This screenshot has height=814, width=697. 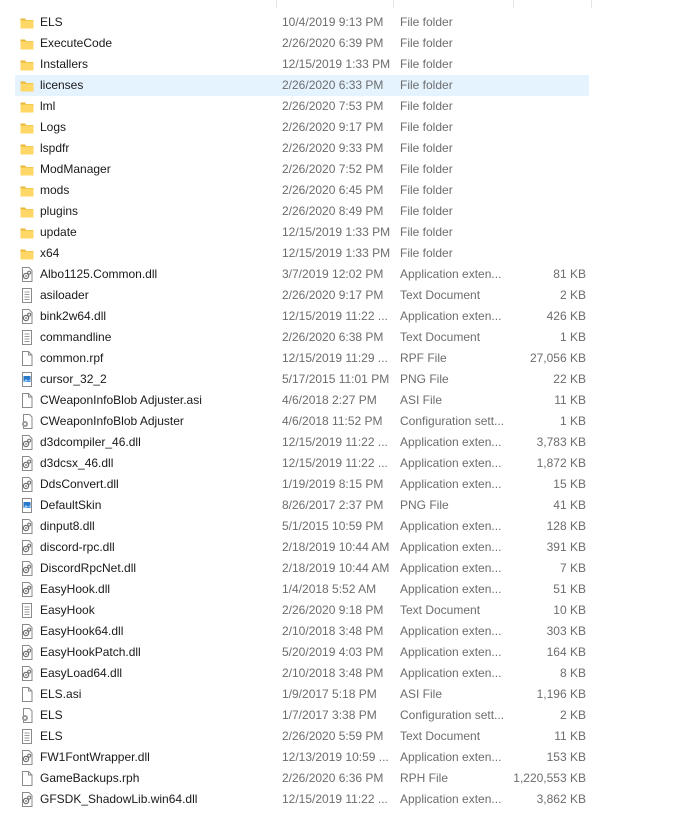 What do you see at coordinates (333, 337) in the screenshot?
I see `file-date-modified: 2/26/2020 6:38 PM` at bounding box center [333, 337].